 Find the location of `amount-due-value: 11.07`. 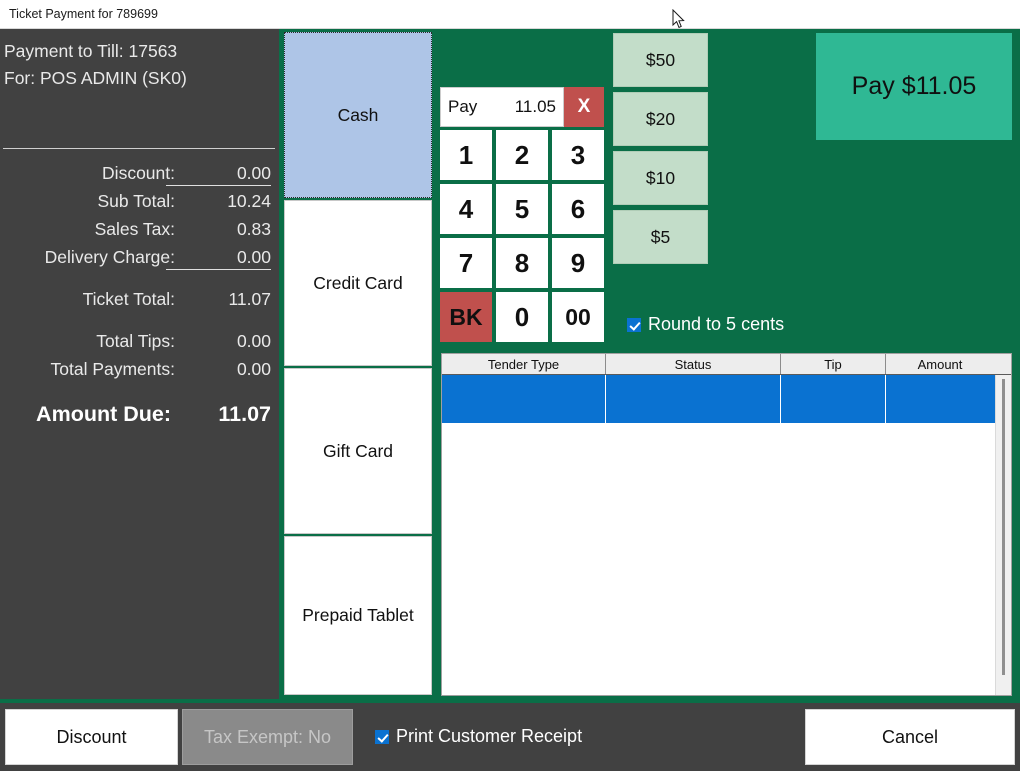

amount-due-value: 11.07 is located at coordinates (244, 413).